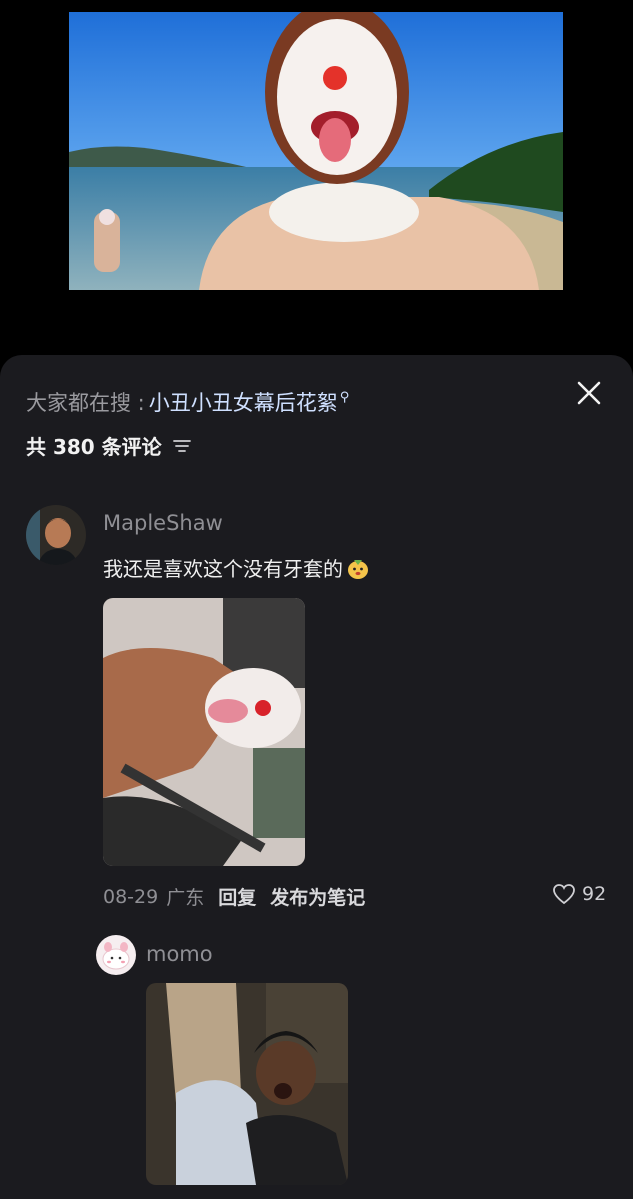 The image size is (633, 1199). What do you see at coordinates (182, 446) in the screenshot?
I see `sort-icon` at bounding box center [182, 446].